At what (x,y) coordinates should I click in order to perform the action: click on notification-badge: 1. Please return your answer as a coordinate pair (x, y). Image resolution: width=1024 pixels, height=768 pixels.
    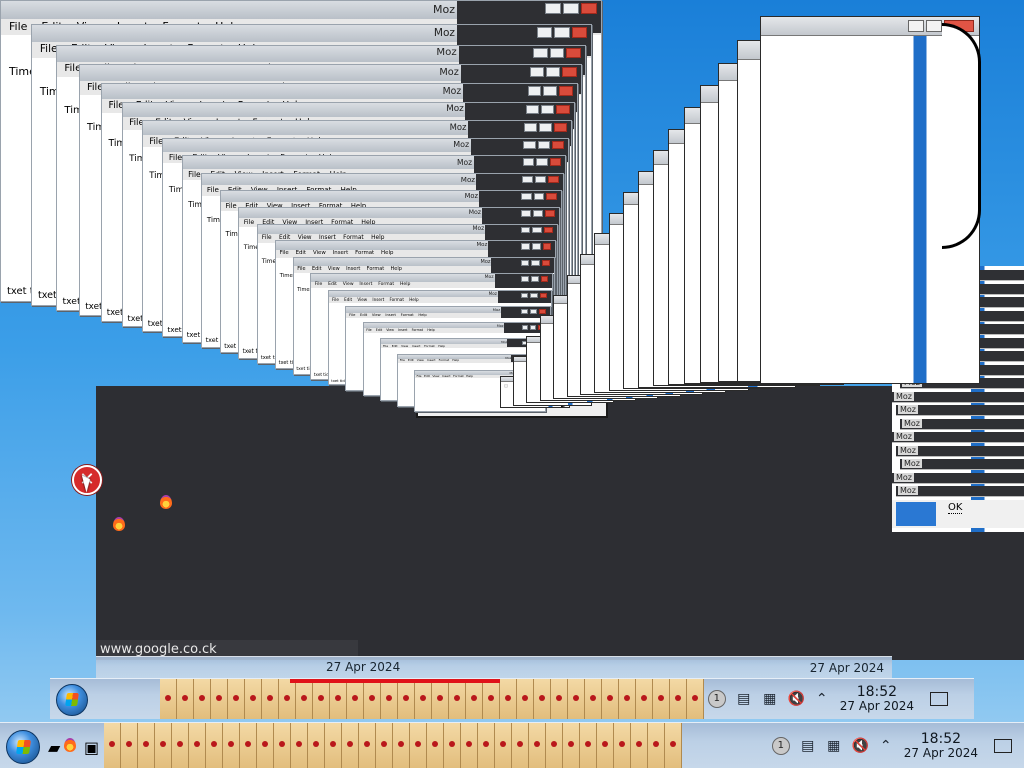
    Looking at the image, I should click on (780, 746).